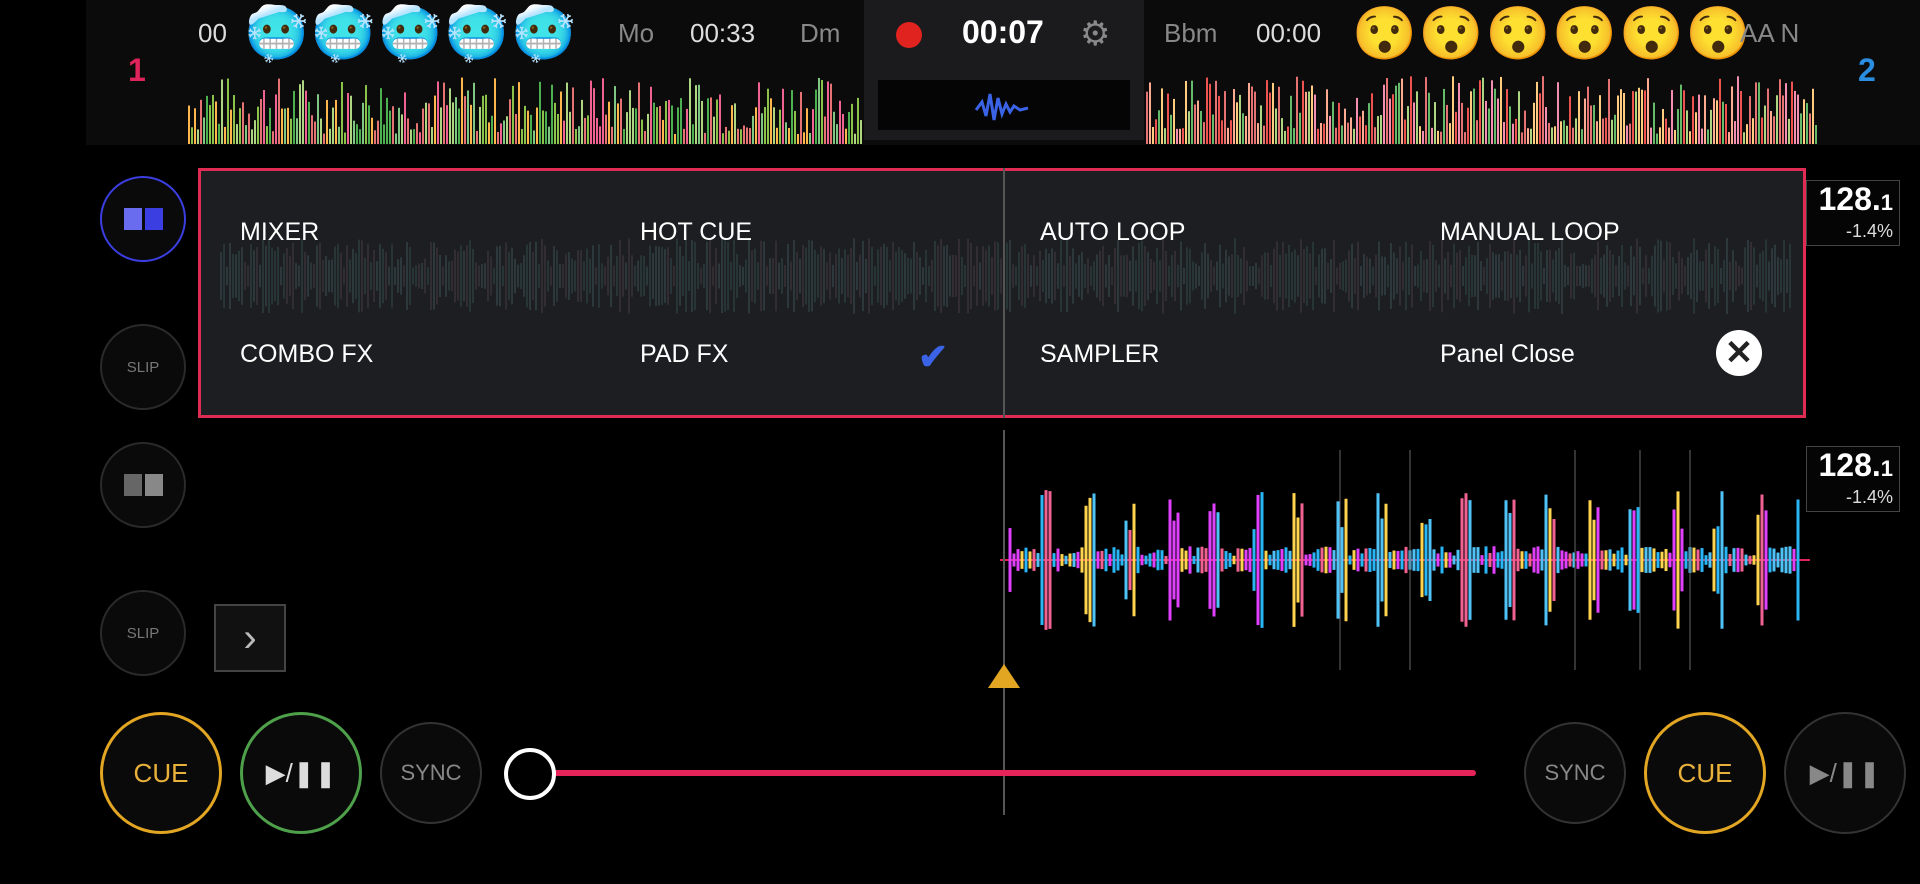 This screenshot has width=1920, height=884. What do you see at coordinates (1095, 34) in the screenshot?
I see `gear-icon: ⚙` at bounding box center [1095, 34].